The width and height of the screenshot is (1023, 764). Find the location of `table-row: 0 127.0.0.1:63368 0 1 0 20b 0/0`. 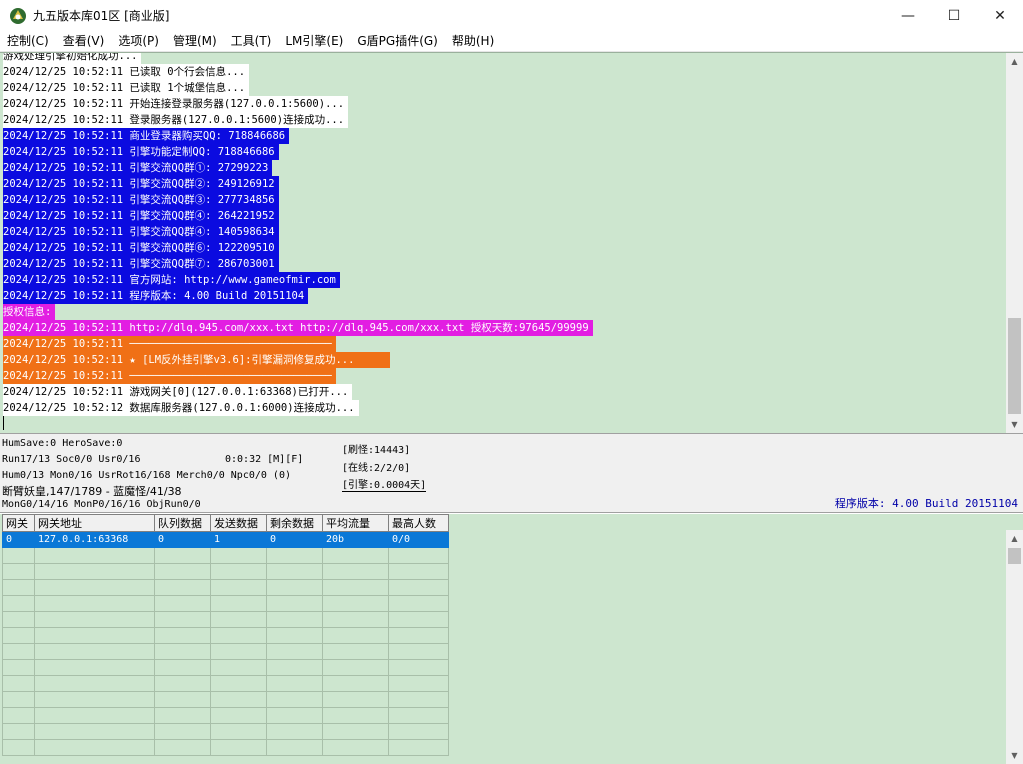

table-row: 0 127.0.0.1:63368 0 1 0 20b 0/0 is located at coordinates (225, 539).